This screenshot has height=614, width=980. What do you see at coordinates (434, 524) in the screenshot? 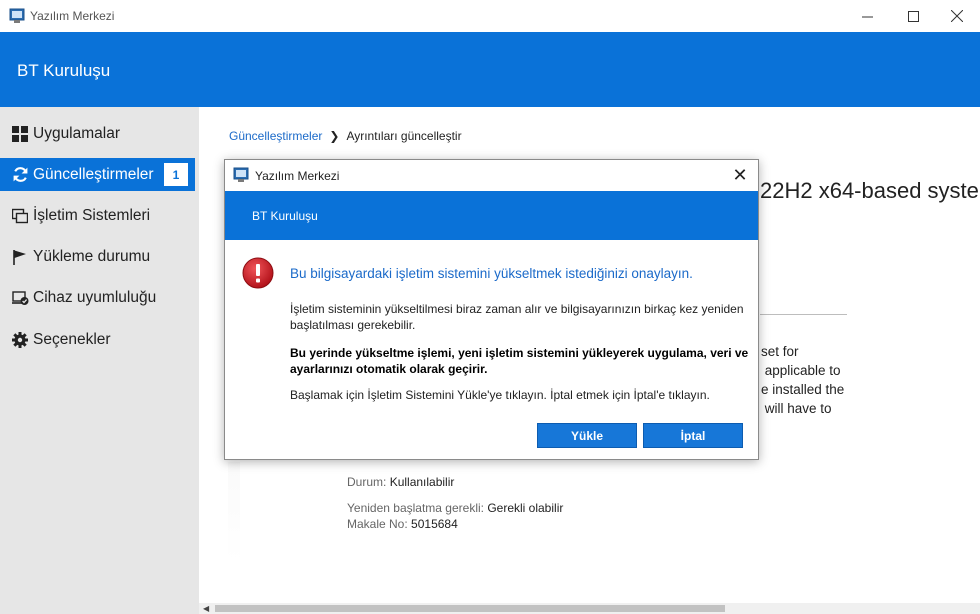
I see `article-value: 5015684` at bounding box center [434, 524].